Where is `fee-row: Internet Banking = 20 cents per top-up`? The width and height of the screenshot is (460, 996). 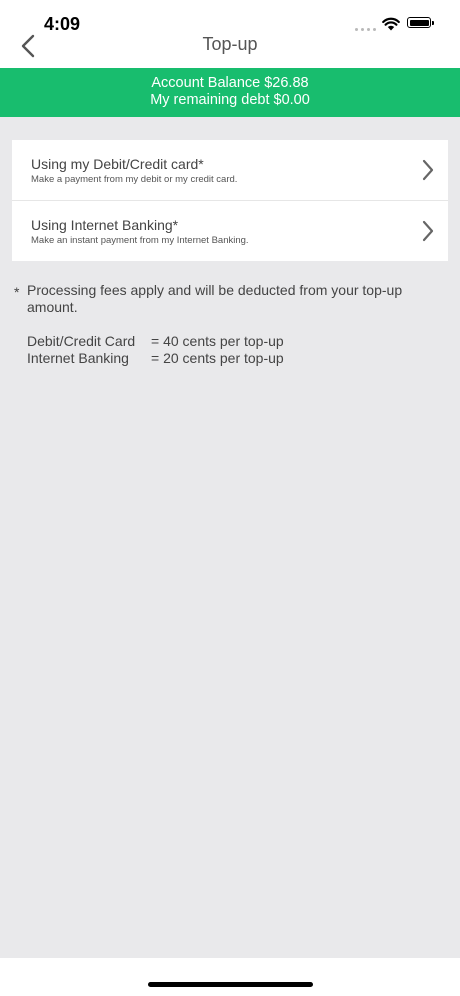 fee-row: Internet Banking = 20 cents per top-up is located at coordinates (227, 358).